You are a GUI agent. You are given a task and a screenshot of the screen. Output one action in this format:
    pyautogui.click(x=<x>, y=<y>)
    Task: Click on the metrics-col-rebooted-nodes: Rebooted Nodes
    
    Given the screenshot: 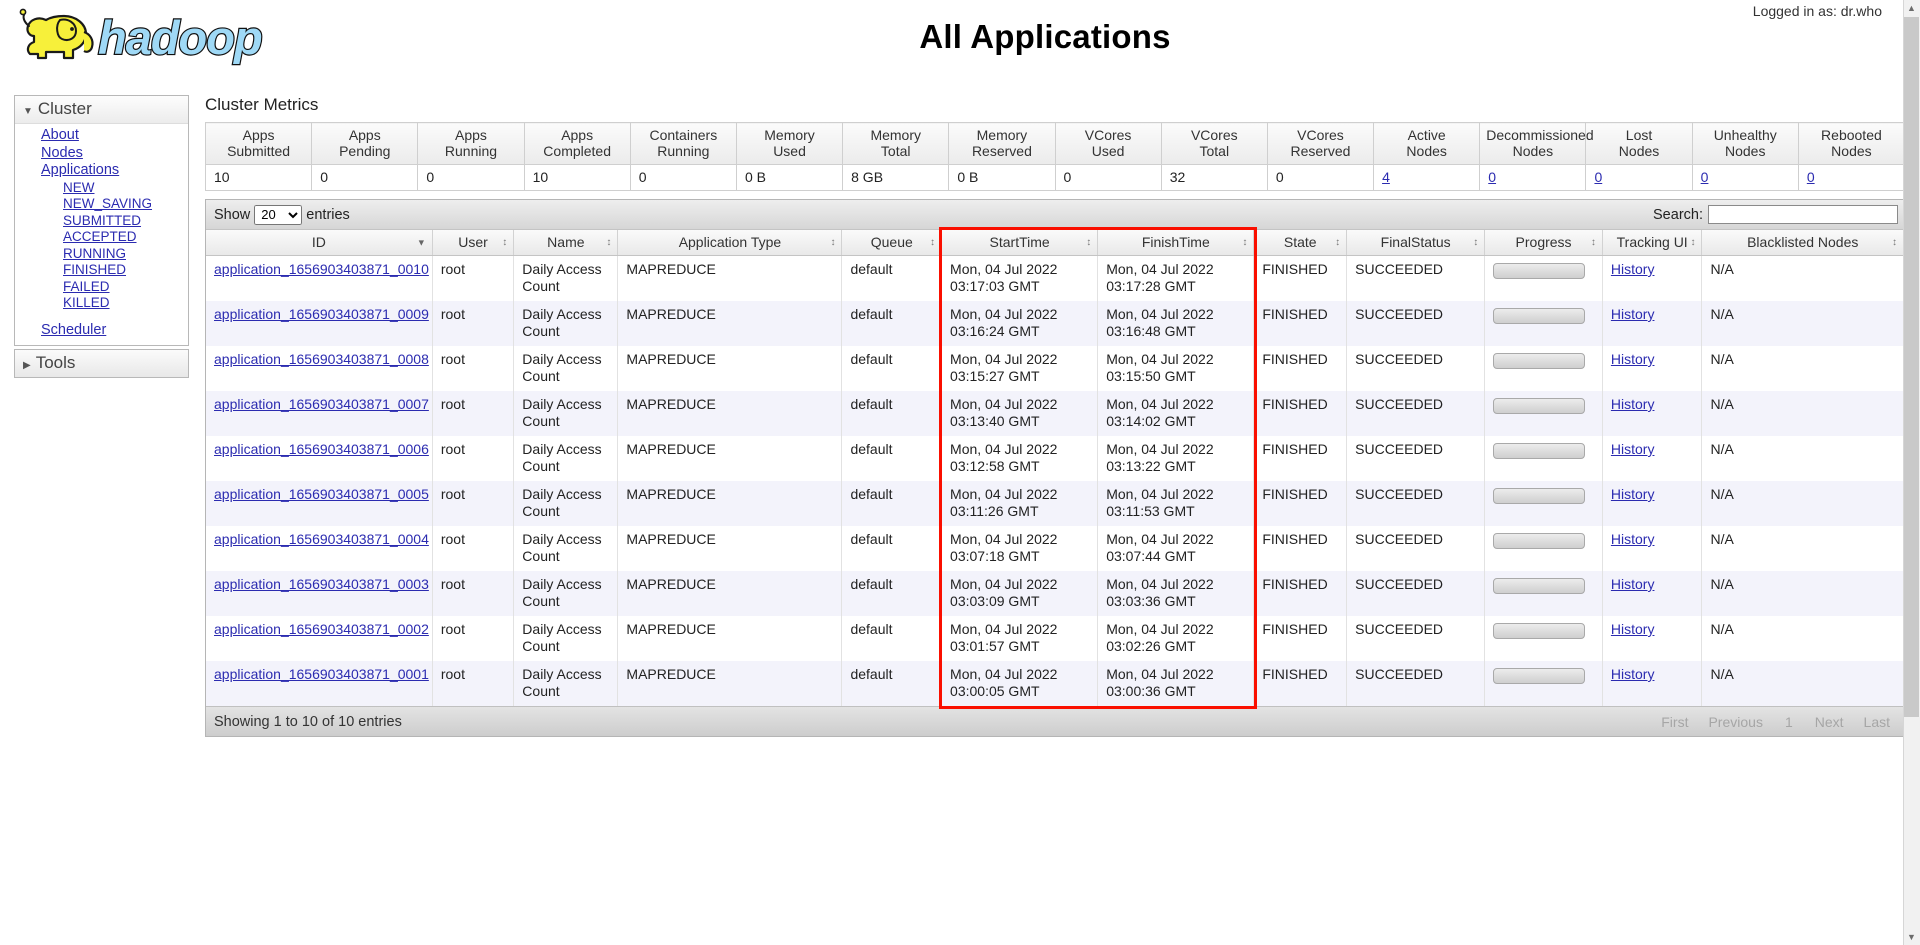 What is the action you would take?
    pyautogui.click(x=1851, y=143)
    